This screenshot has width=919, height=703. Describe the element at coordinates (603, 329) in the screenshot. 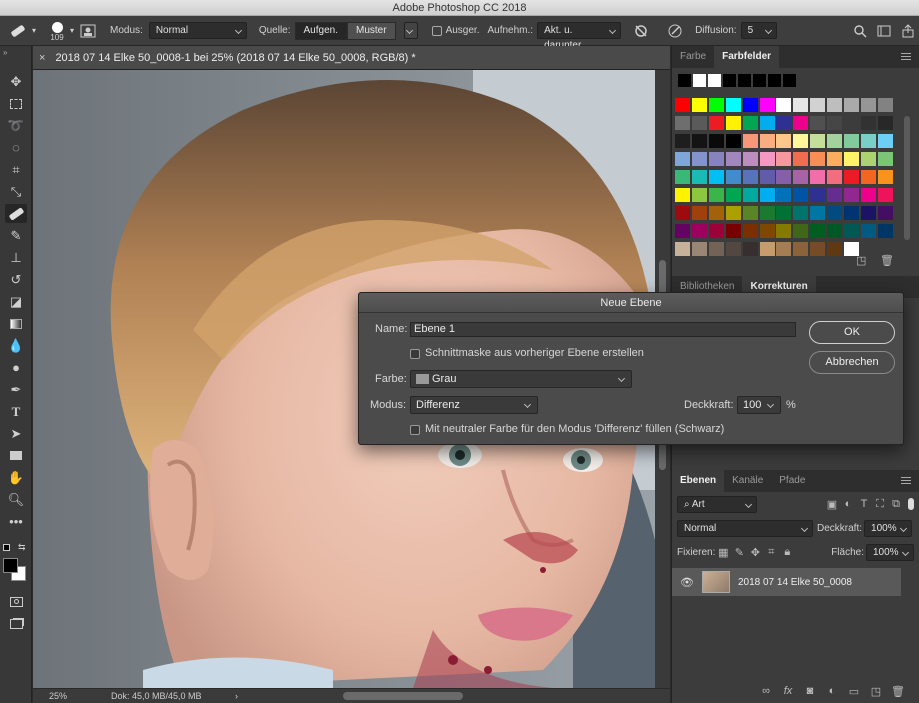

I see `layer-name-field: Ebene 1` at that location.